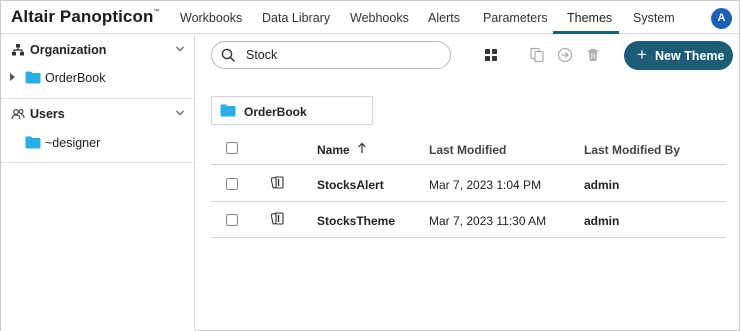 The image size is (740, 331). Describe the element at coordinates (642, 54) in the screenshot. I see `plus-icon: +` at that location.